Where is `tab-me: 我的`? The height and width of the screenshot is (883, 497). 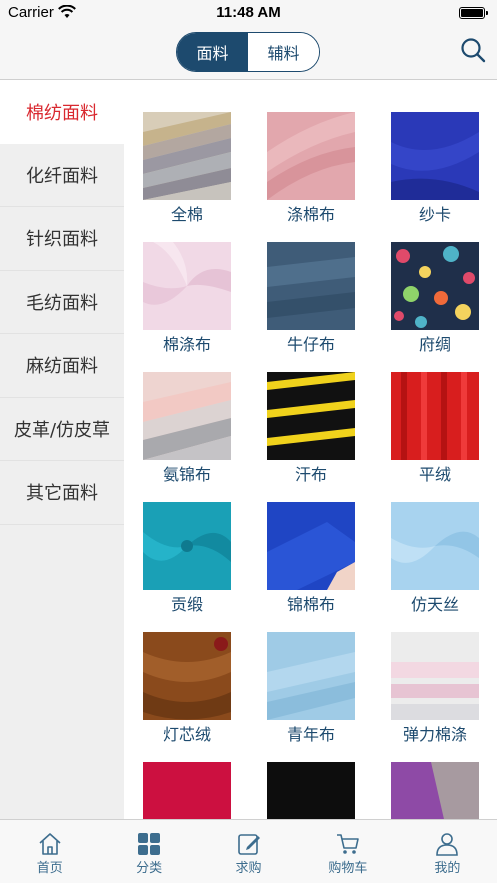 tab-me: 我的 is located at coordinates (447, 851).